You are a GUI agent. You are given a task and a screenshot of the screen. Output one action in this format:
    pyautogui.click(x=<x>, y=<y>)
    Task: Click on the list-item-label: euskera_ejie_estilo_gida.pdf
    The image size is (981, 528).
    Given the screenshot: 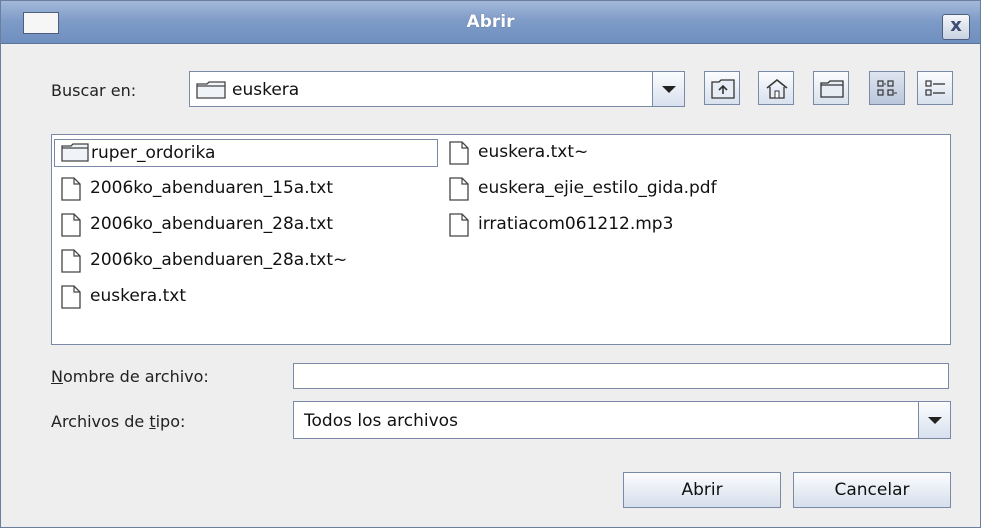 What is the action you would take?
    pyautogui.click(x=597, y=188)
    